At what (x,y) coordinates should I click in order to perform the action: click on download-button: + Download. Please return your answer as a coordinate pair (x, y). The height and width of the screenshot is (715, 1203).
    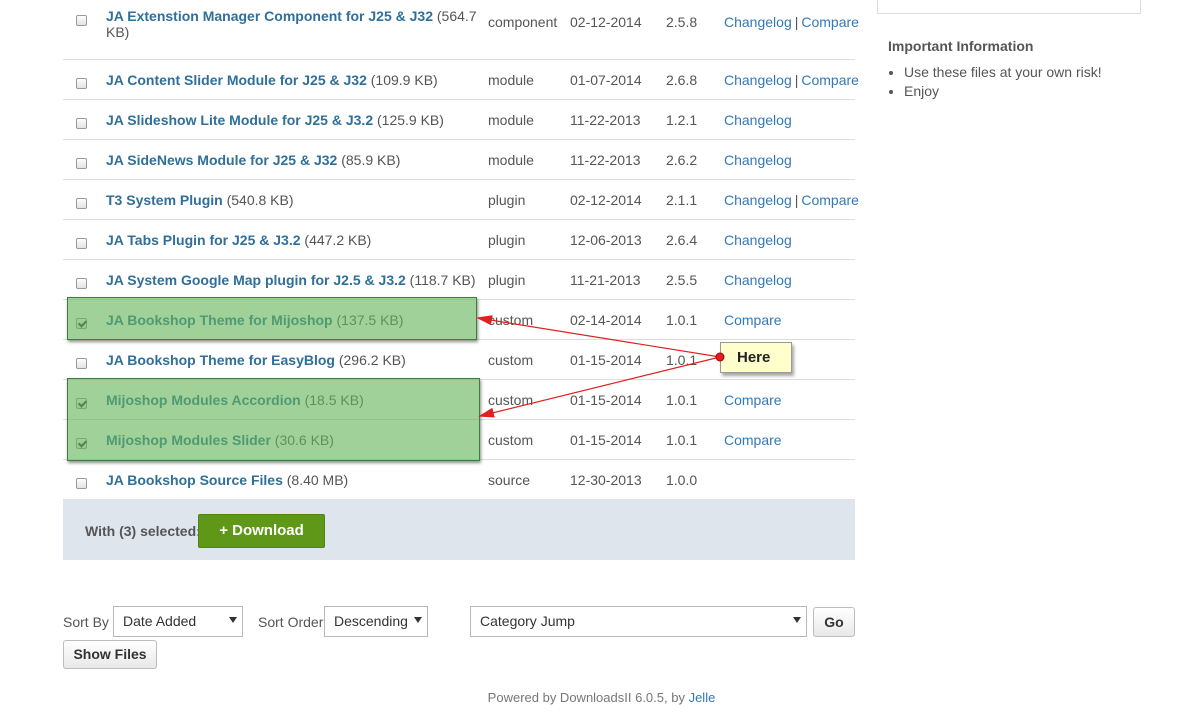
    Looking at the image, I should click on (261, 531).